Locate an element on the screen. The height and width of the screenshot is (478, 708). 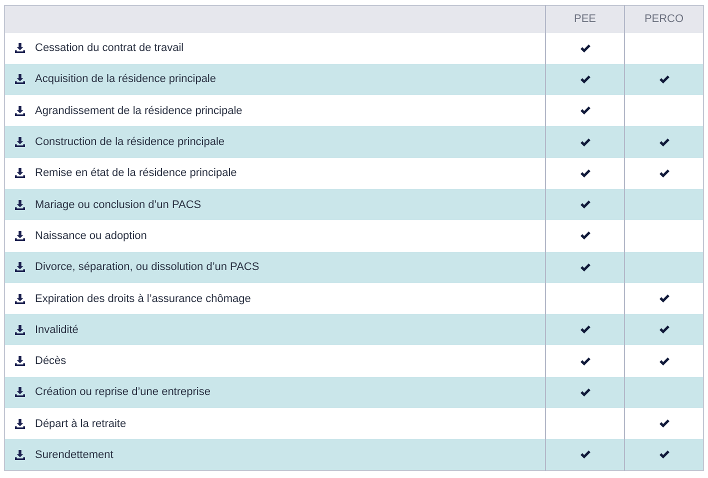
column-header: PEE is located at coordinates (585, 19).